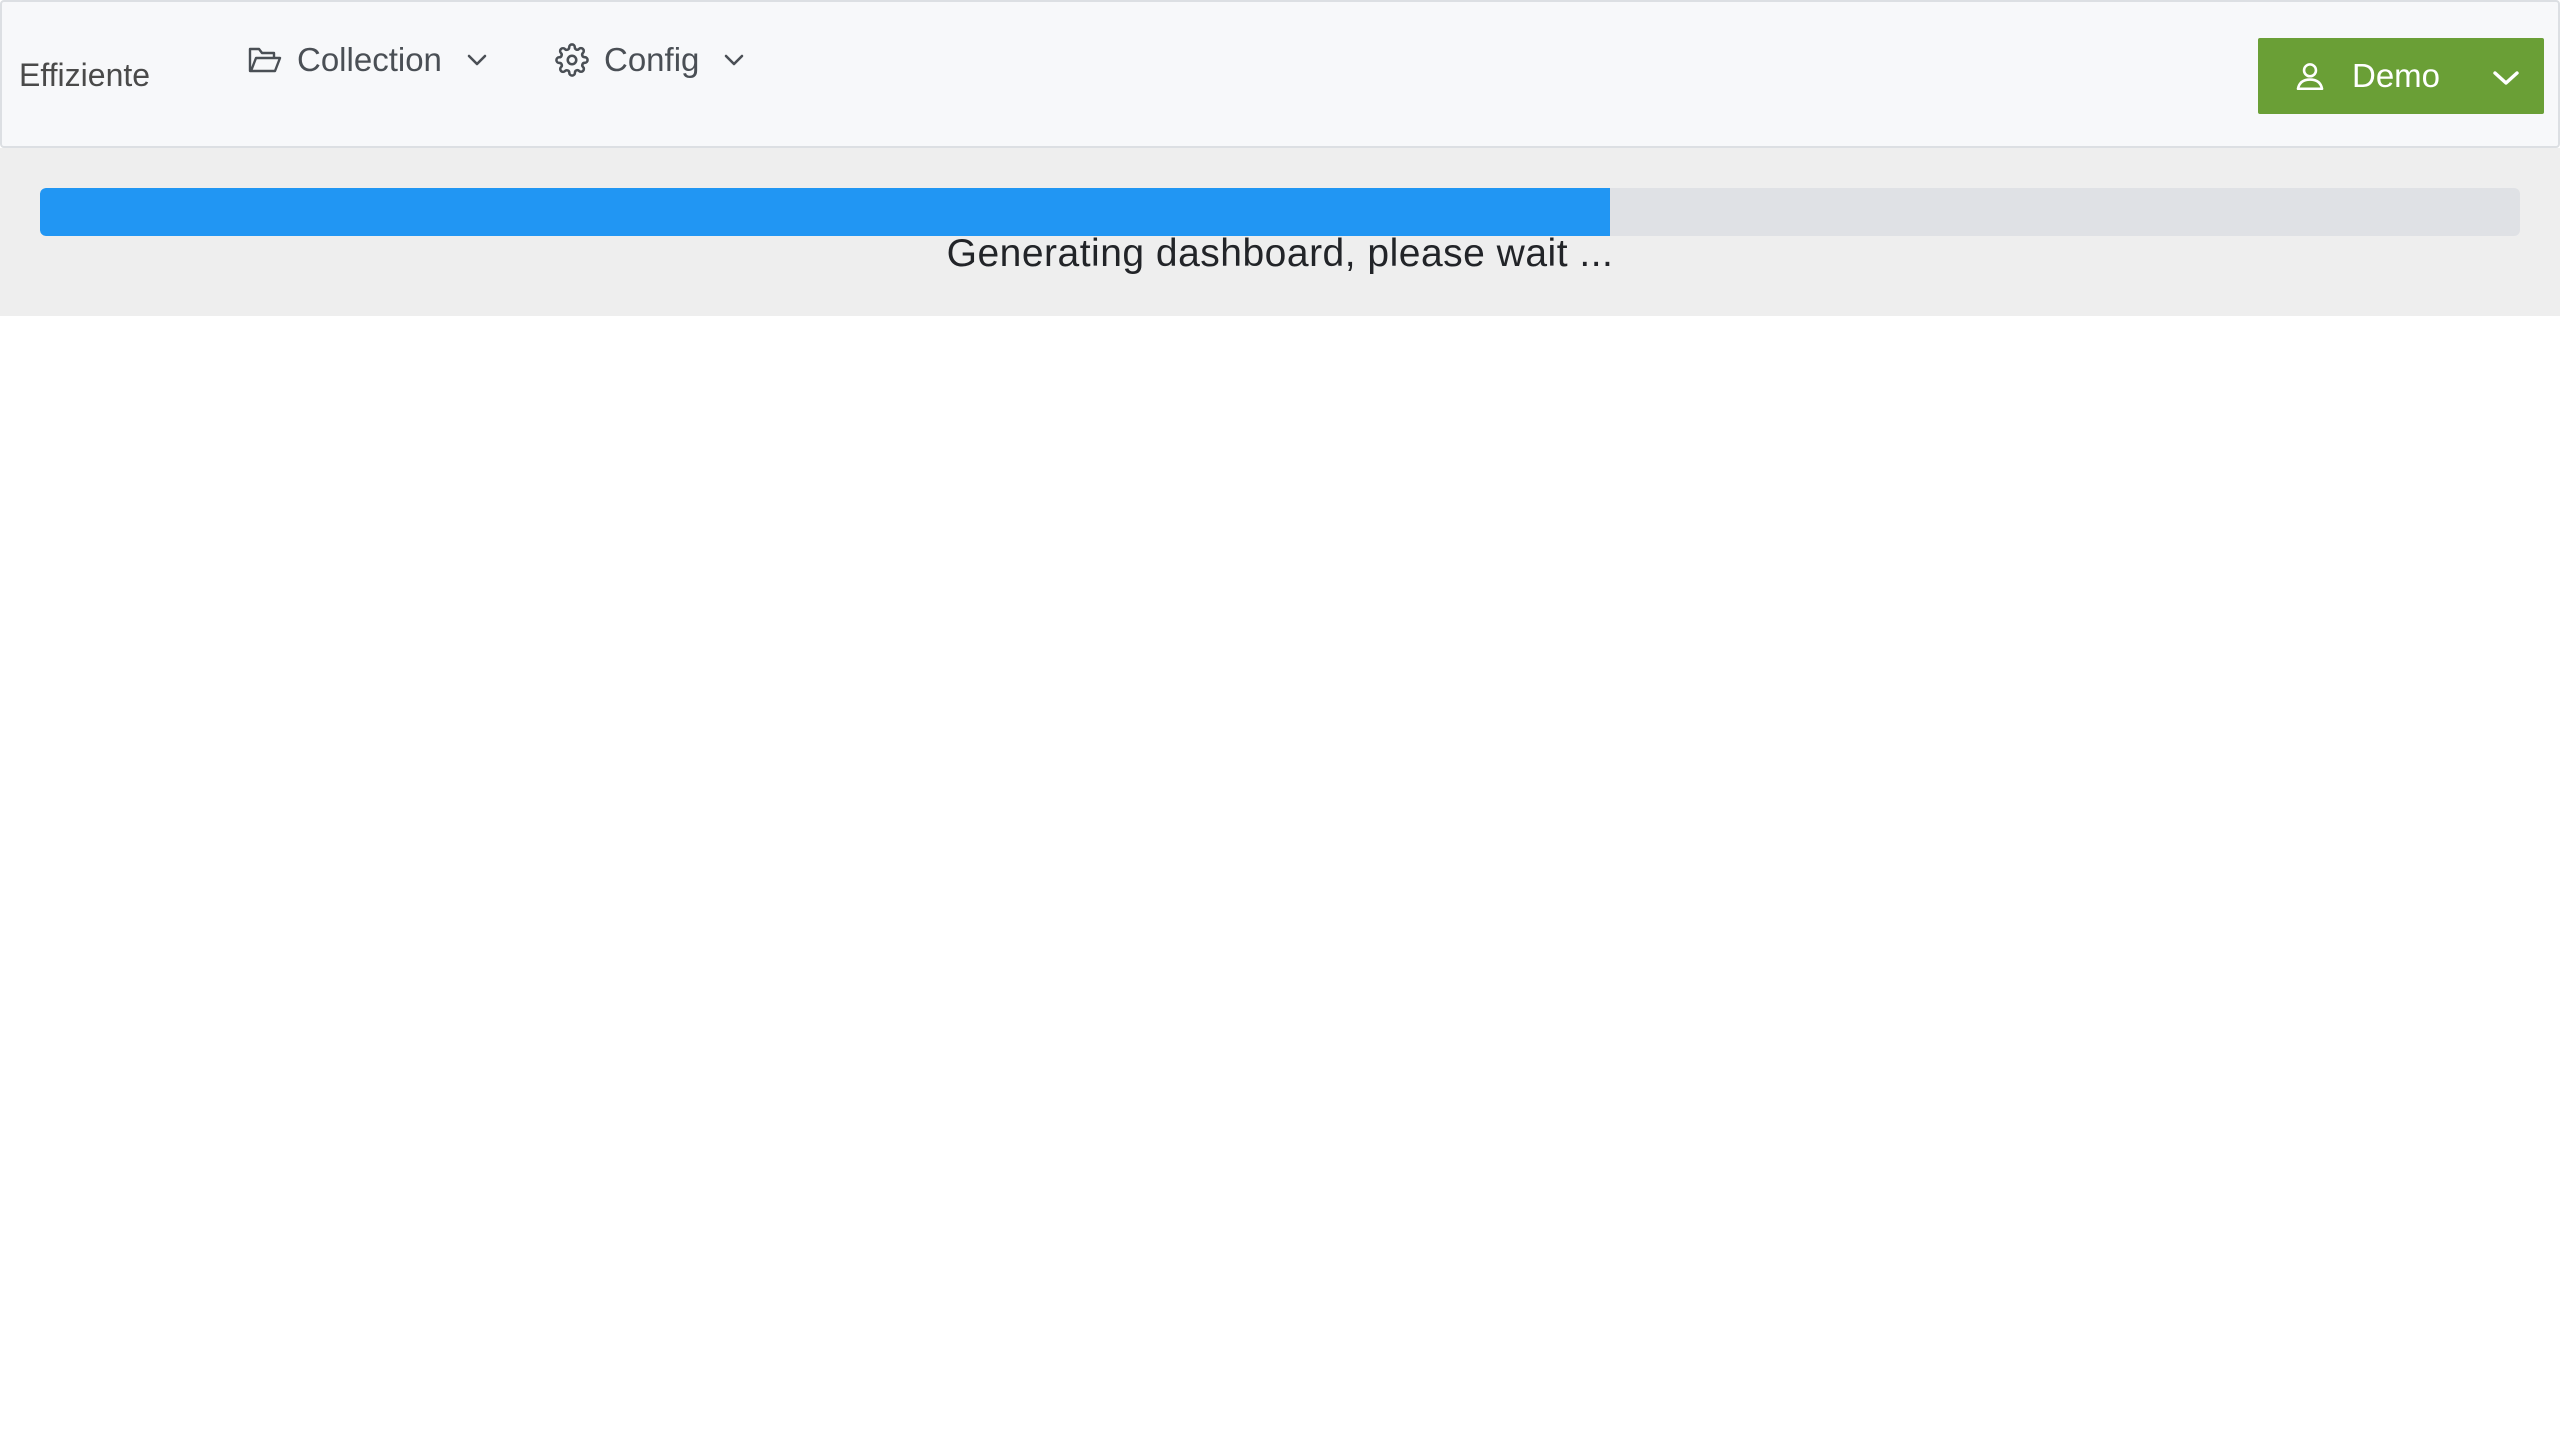 The width and height of the screenshot is (2560, 1440). Describe the element at coordinates (2310, 76) in the screenshot. I see `user-icon` at that location.